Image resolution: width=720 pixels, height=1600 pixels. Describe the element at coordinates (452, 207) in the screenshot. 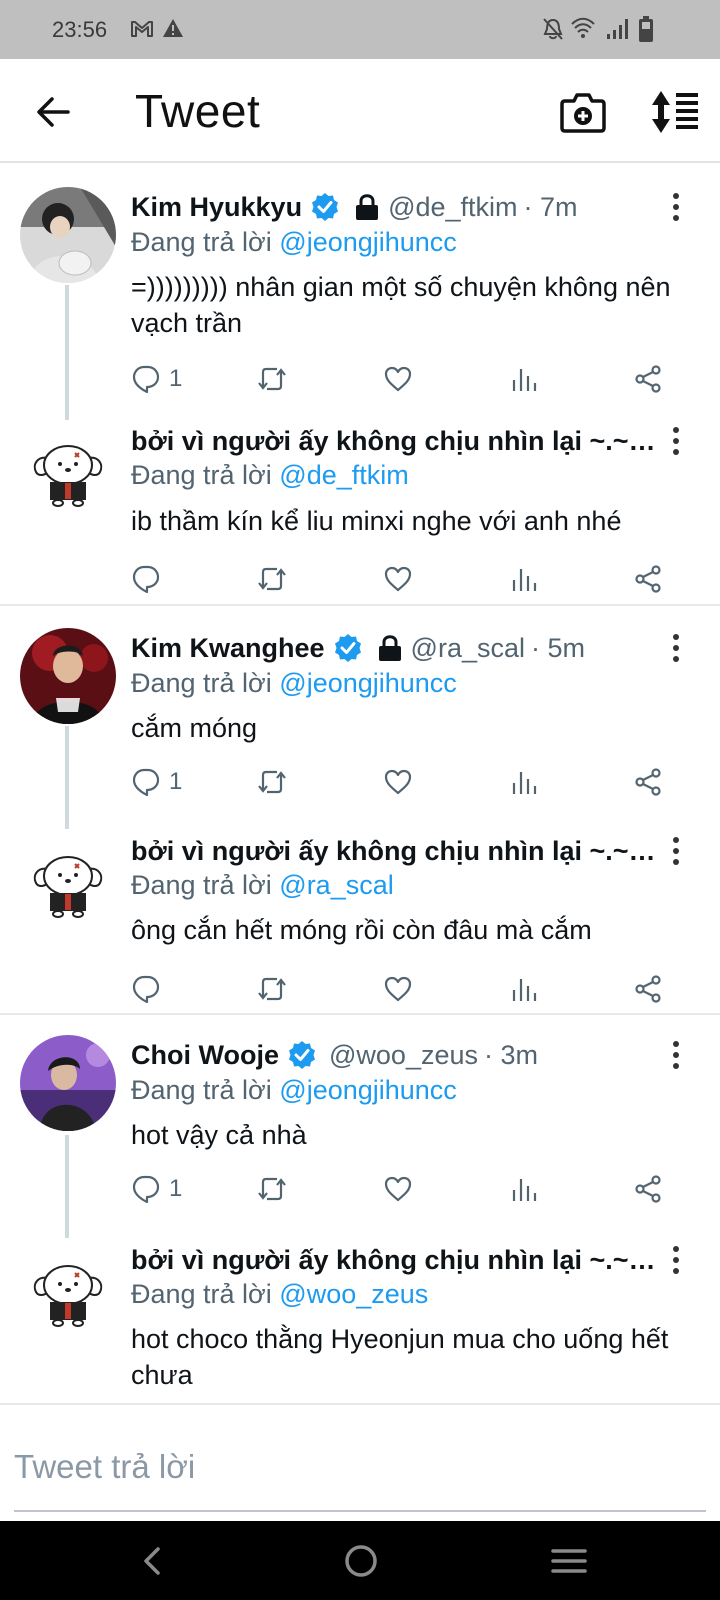

I see `user-handle: @de_ftkim` at that location.